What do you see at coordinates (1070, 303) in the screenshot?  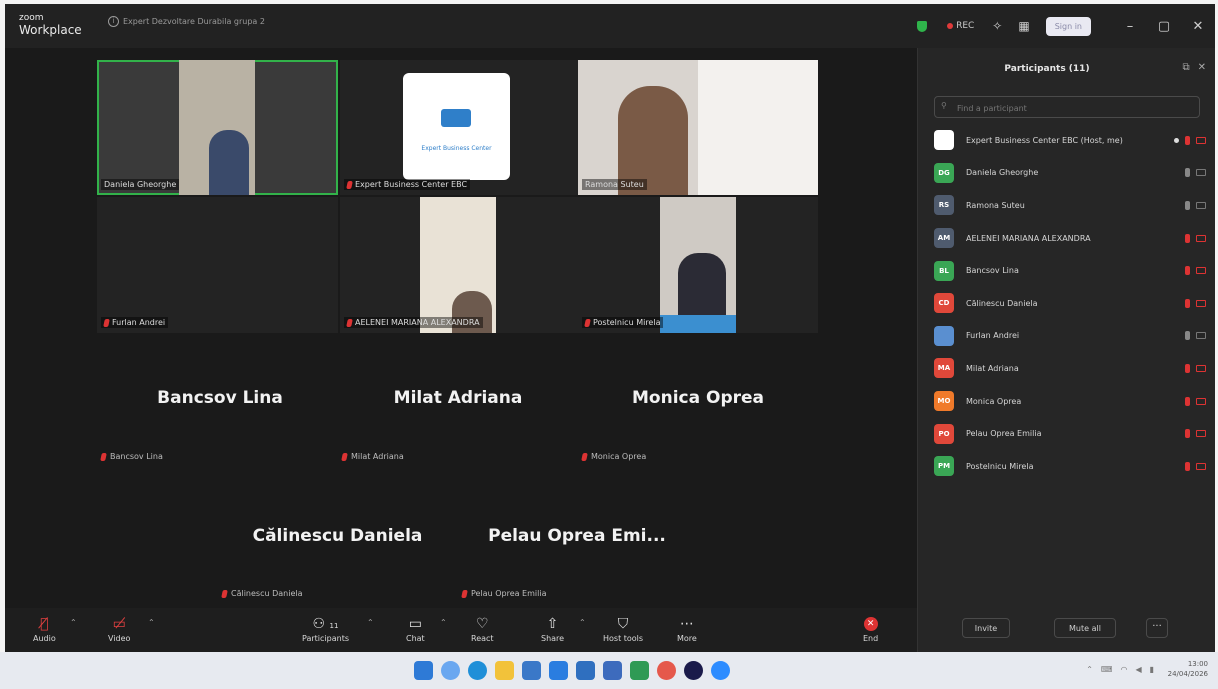 I see `participant-row: CD Călinescu Daniela` at bounding box center [1070, 303].